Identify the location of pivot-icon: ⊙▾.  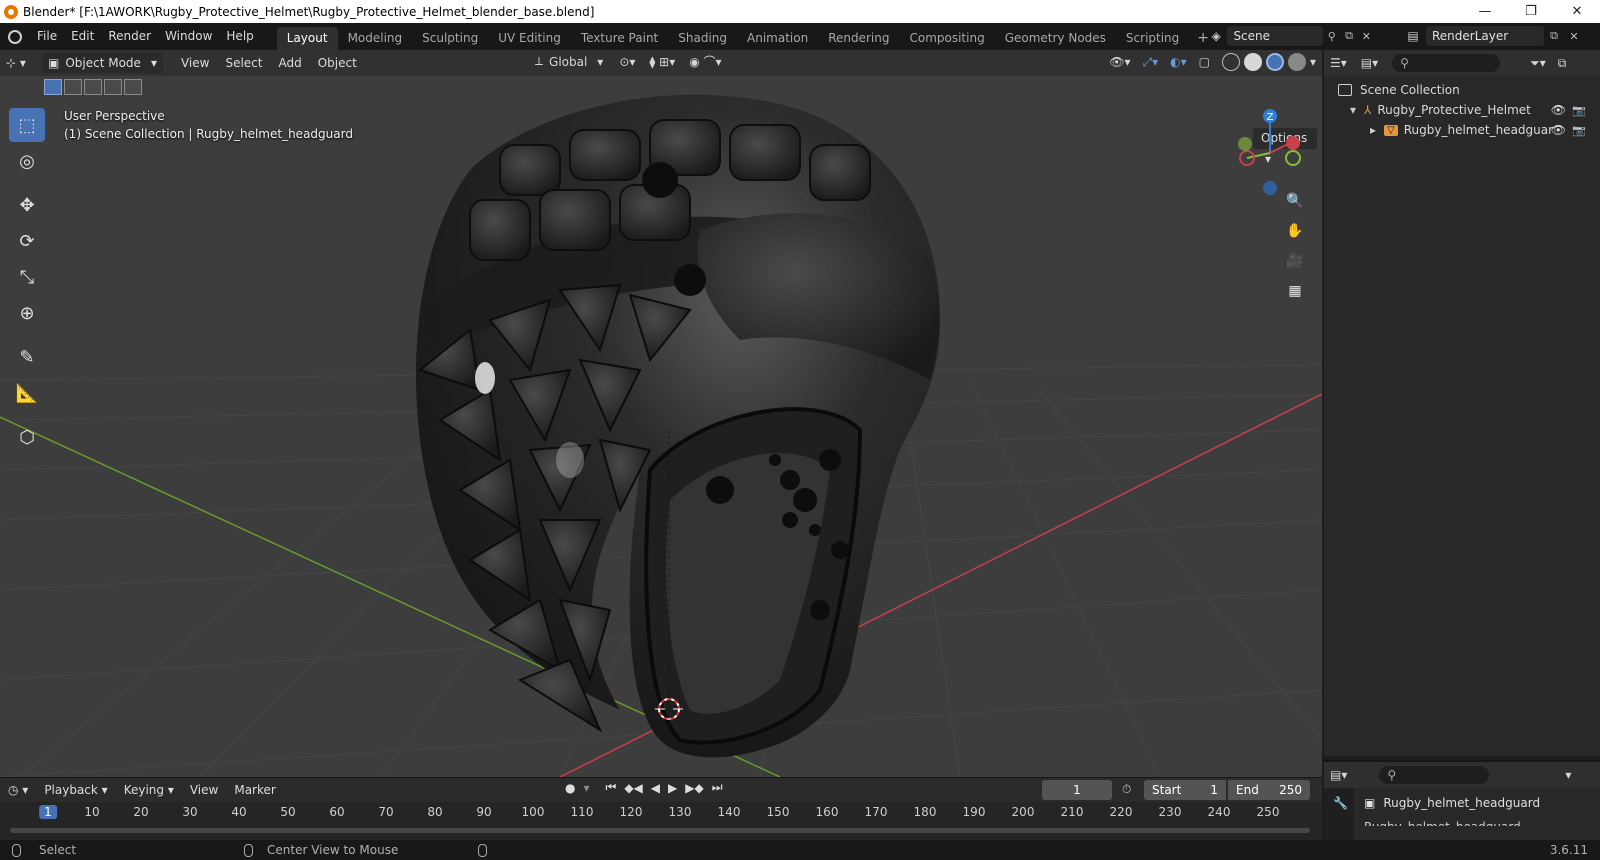
(627, 62).